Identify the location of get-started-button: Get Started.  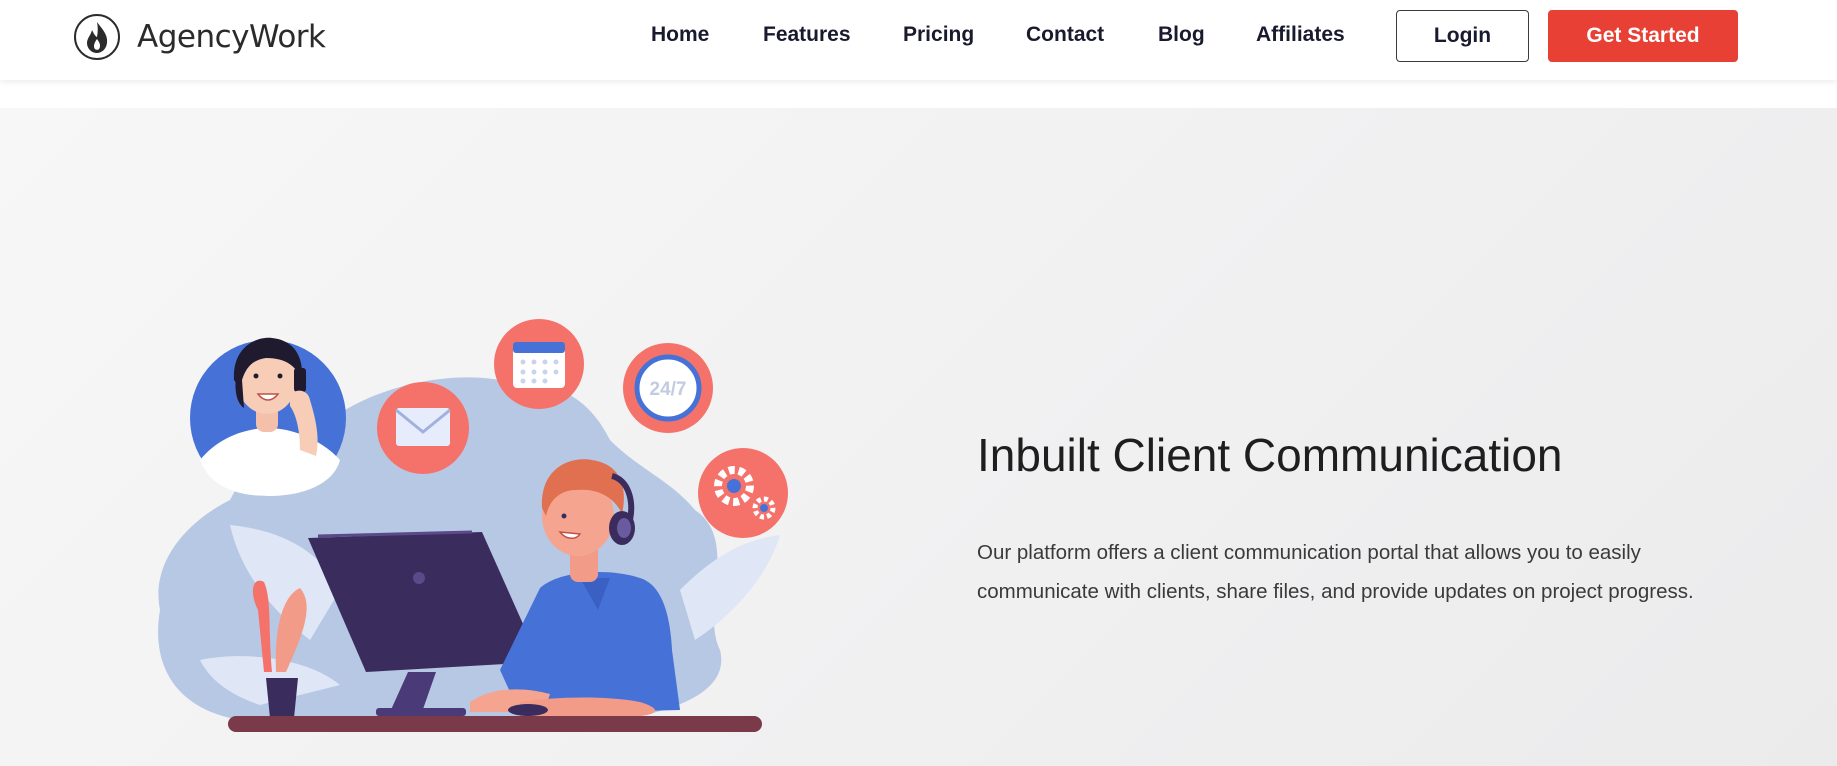
(1643, 36).